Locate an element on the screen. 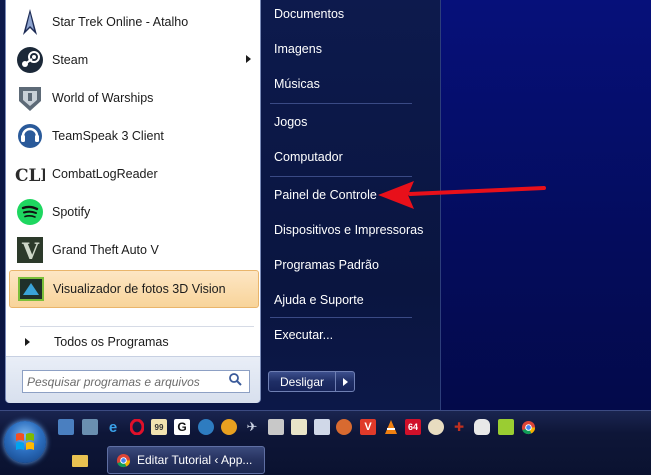  teamspeak-icon is located at coordinates (30, 136).